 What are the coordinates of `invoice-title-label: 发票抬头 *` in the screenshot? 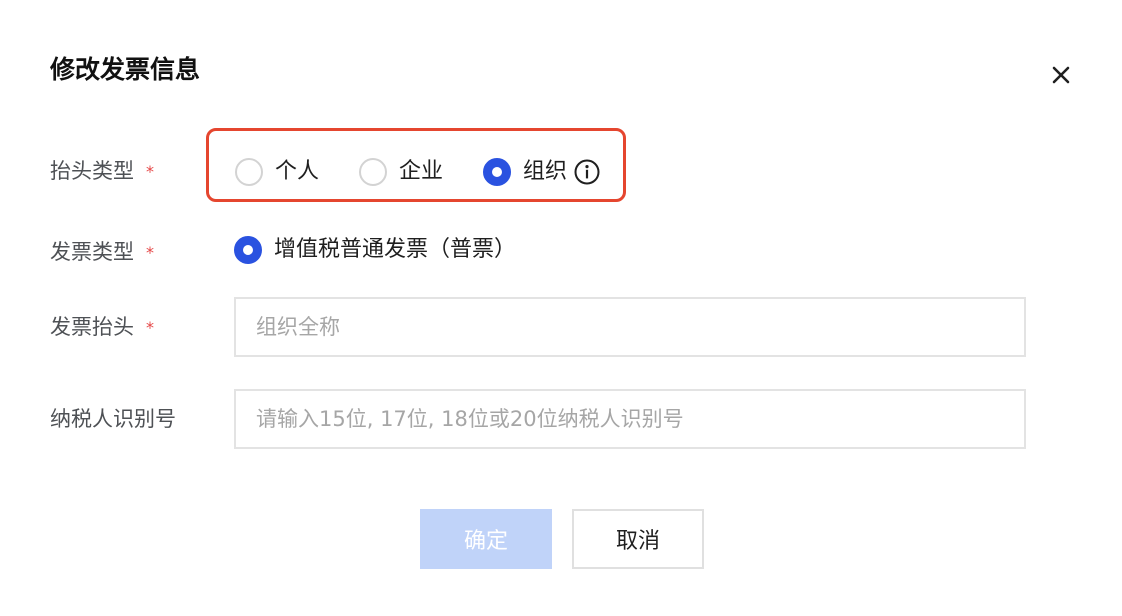 It's located at (102, 327).